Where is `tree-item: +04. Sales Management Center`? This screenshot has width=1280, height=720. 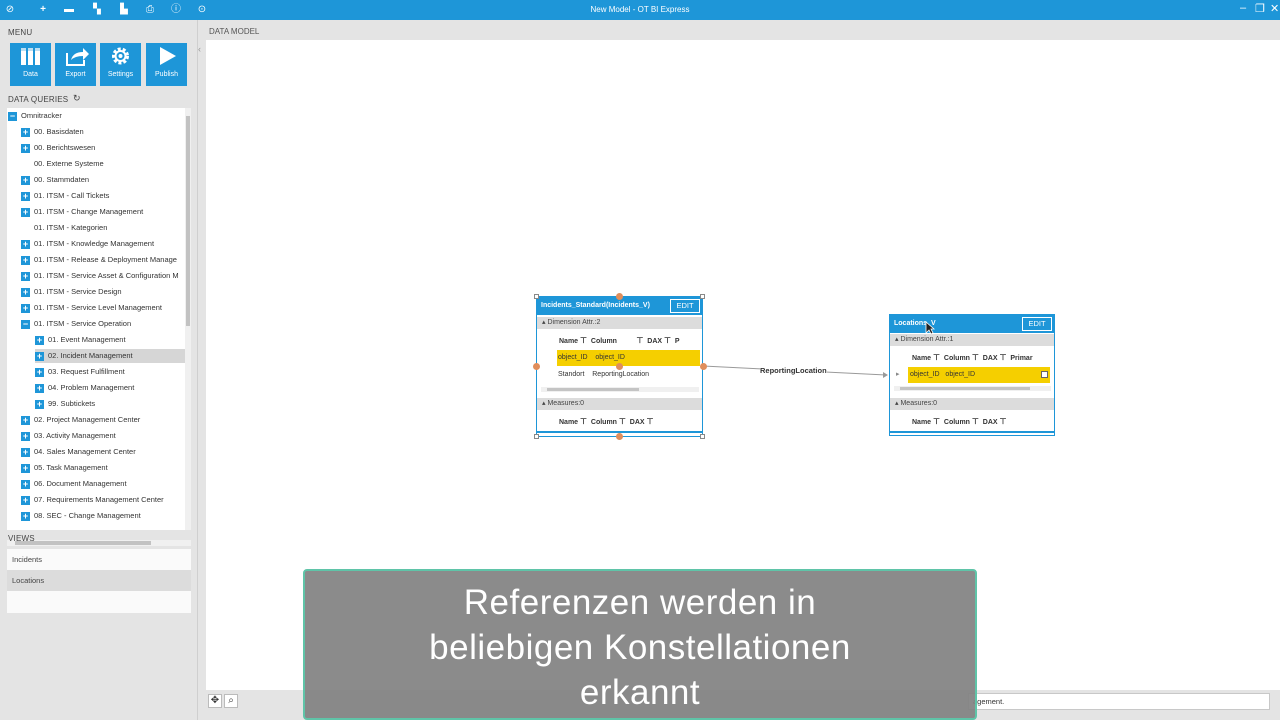
tree-item: +04. Sales Management Center is located at coordinates (78, 452).